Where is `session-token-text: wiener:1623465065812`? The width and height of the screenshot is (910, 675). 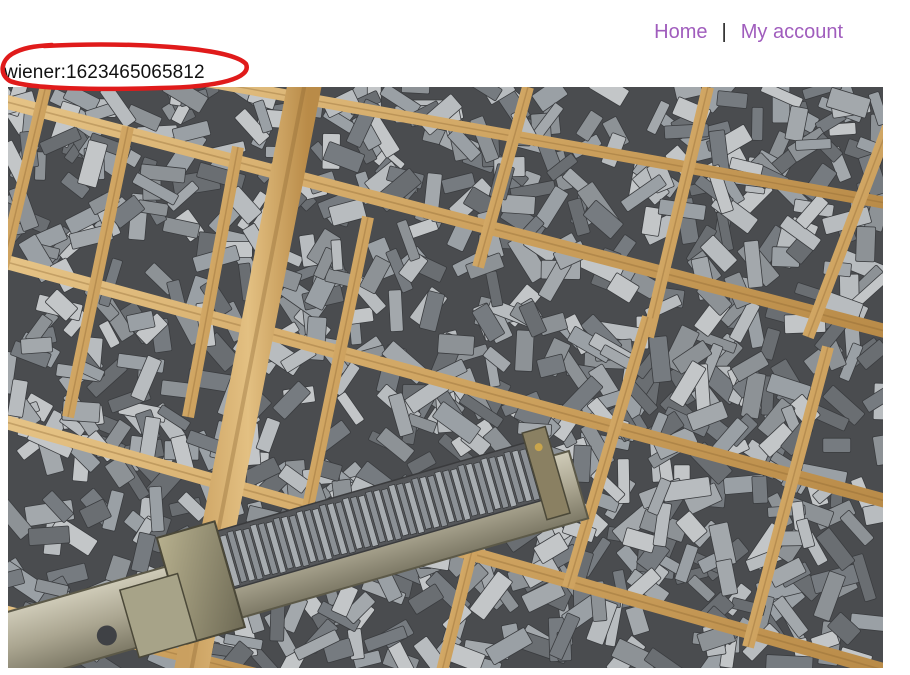
session-token-text: wiener:1623465065812 is located at coordinates (104, 72).